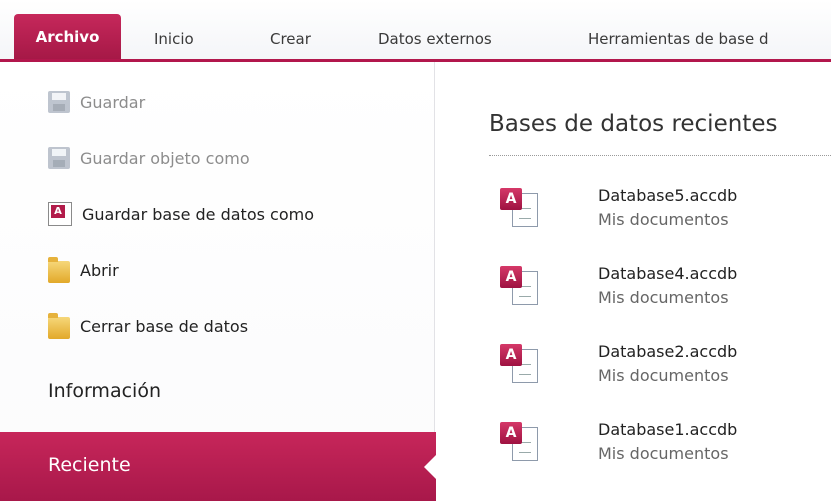 The width and height of the screenshot is (831, 501). I want to click on title-separator, so click(660, 155).